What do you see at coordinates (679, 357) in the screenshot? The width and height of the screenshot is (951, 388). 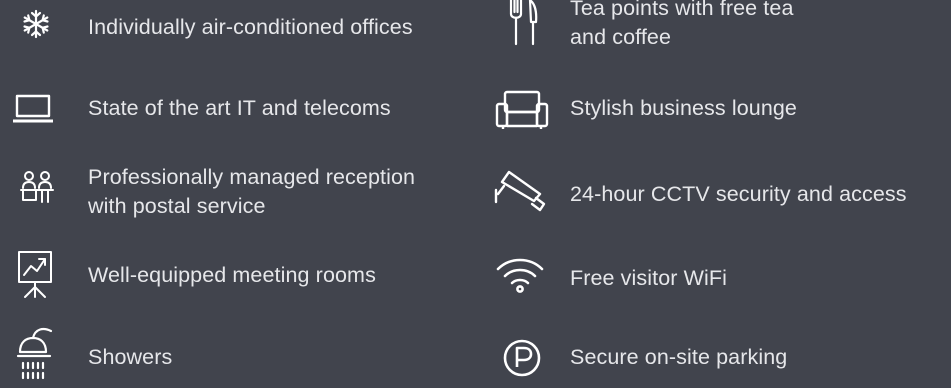 I see `amenity-label-parking: Secure on-site parking` at bounding box center [679, 357].